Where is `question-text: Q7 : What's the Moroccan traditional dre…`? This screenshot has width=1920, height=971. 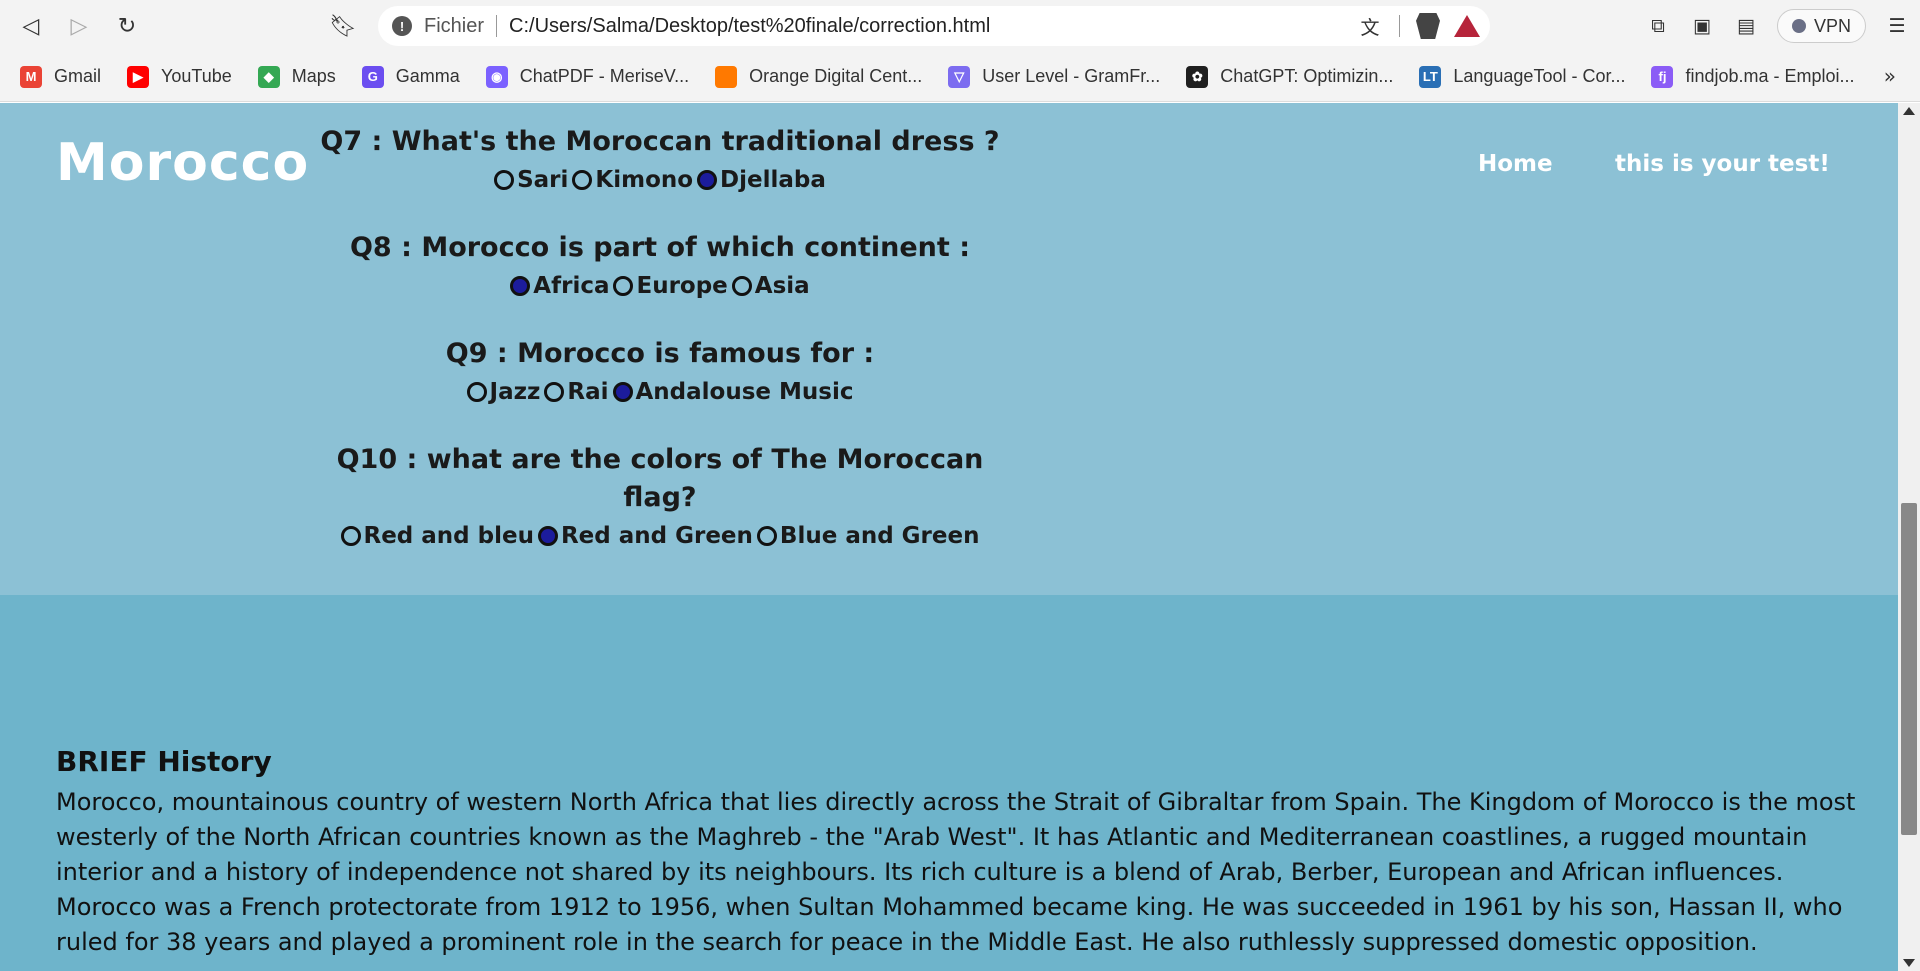
question-text: Q7 : What's the Moroccan traditional dre… is located at coordinates (660, 141).